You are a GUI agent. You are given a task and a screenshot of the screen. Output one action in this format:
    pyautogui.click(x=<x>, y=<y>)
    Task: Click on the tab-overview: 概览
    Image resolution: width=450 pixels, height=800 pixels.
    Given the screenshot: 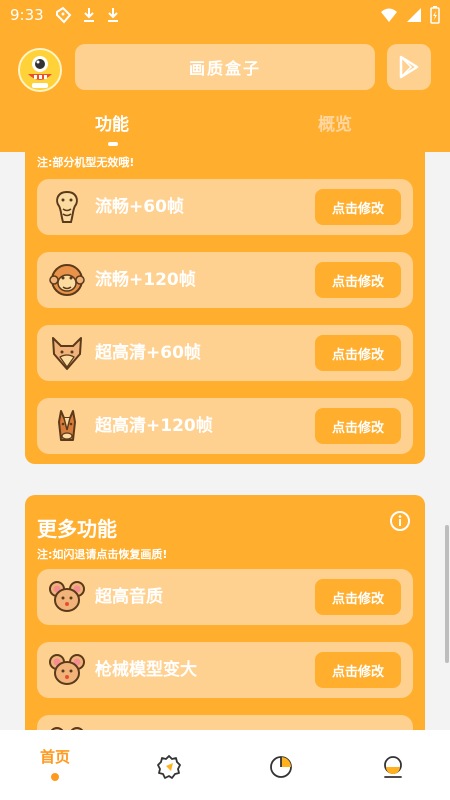 What is the action you would take?
    pyautogui.click(x=335, y=122)
    